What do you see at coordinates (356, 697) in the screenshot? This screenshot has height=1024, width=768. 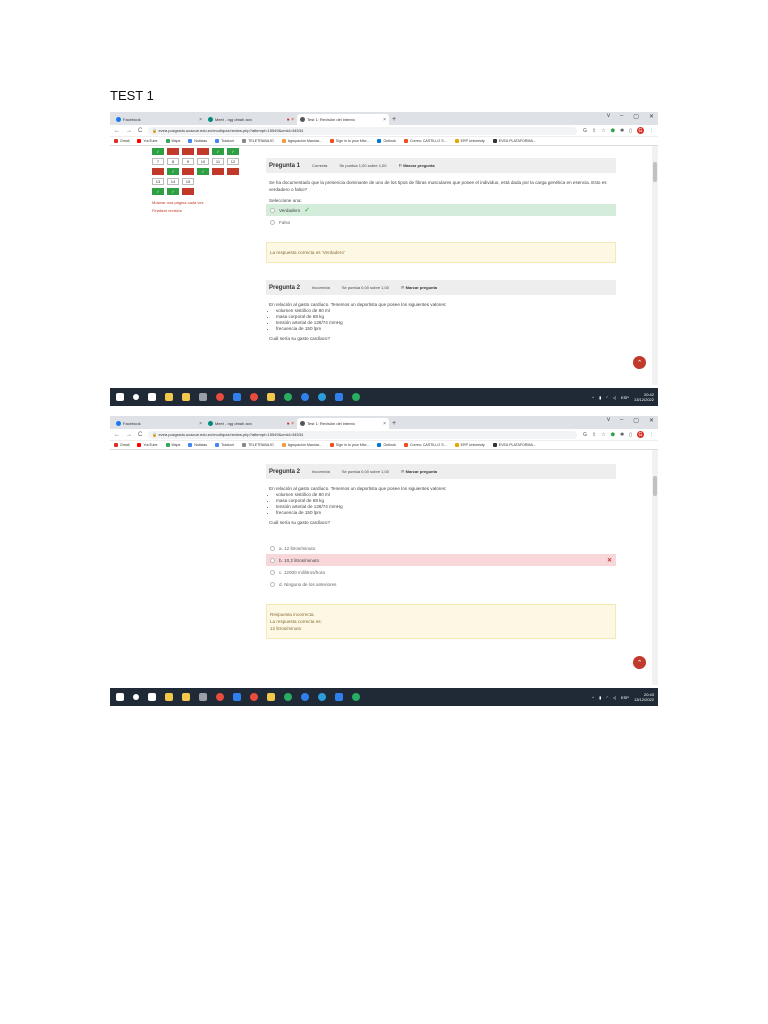 I see `spotify-icon` at bounding box center [356, 697].